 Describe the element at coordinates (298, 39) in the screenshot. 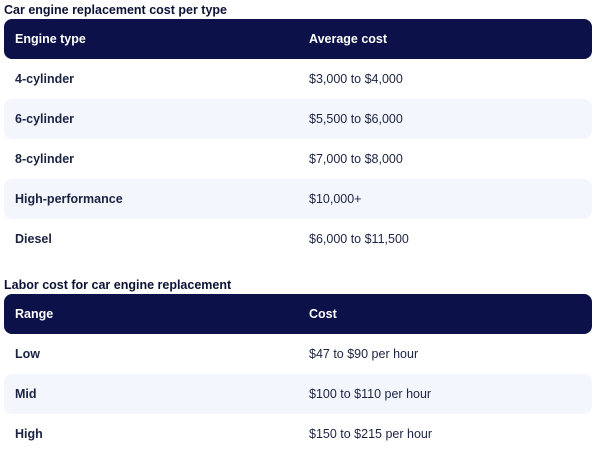

I see `engine-cost-header-row: Engine type Average cost` at that location.